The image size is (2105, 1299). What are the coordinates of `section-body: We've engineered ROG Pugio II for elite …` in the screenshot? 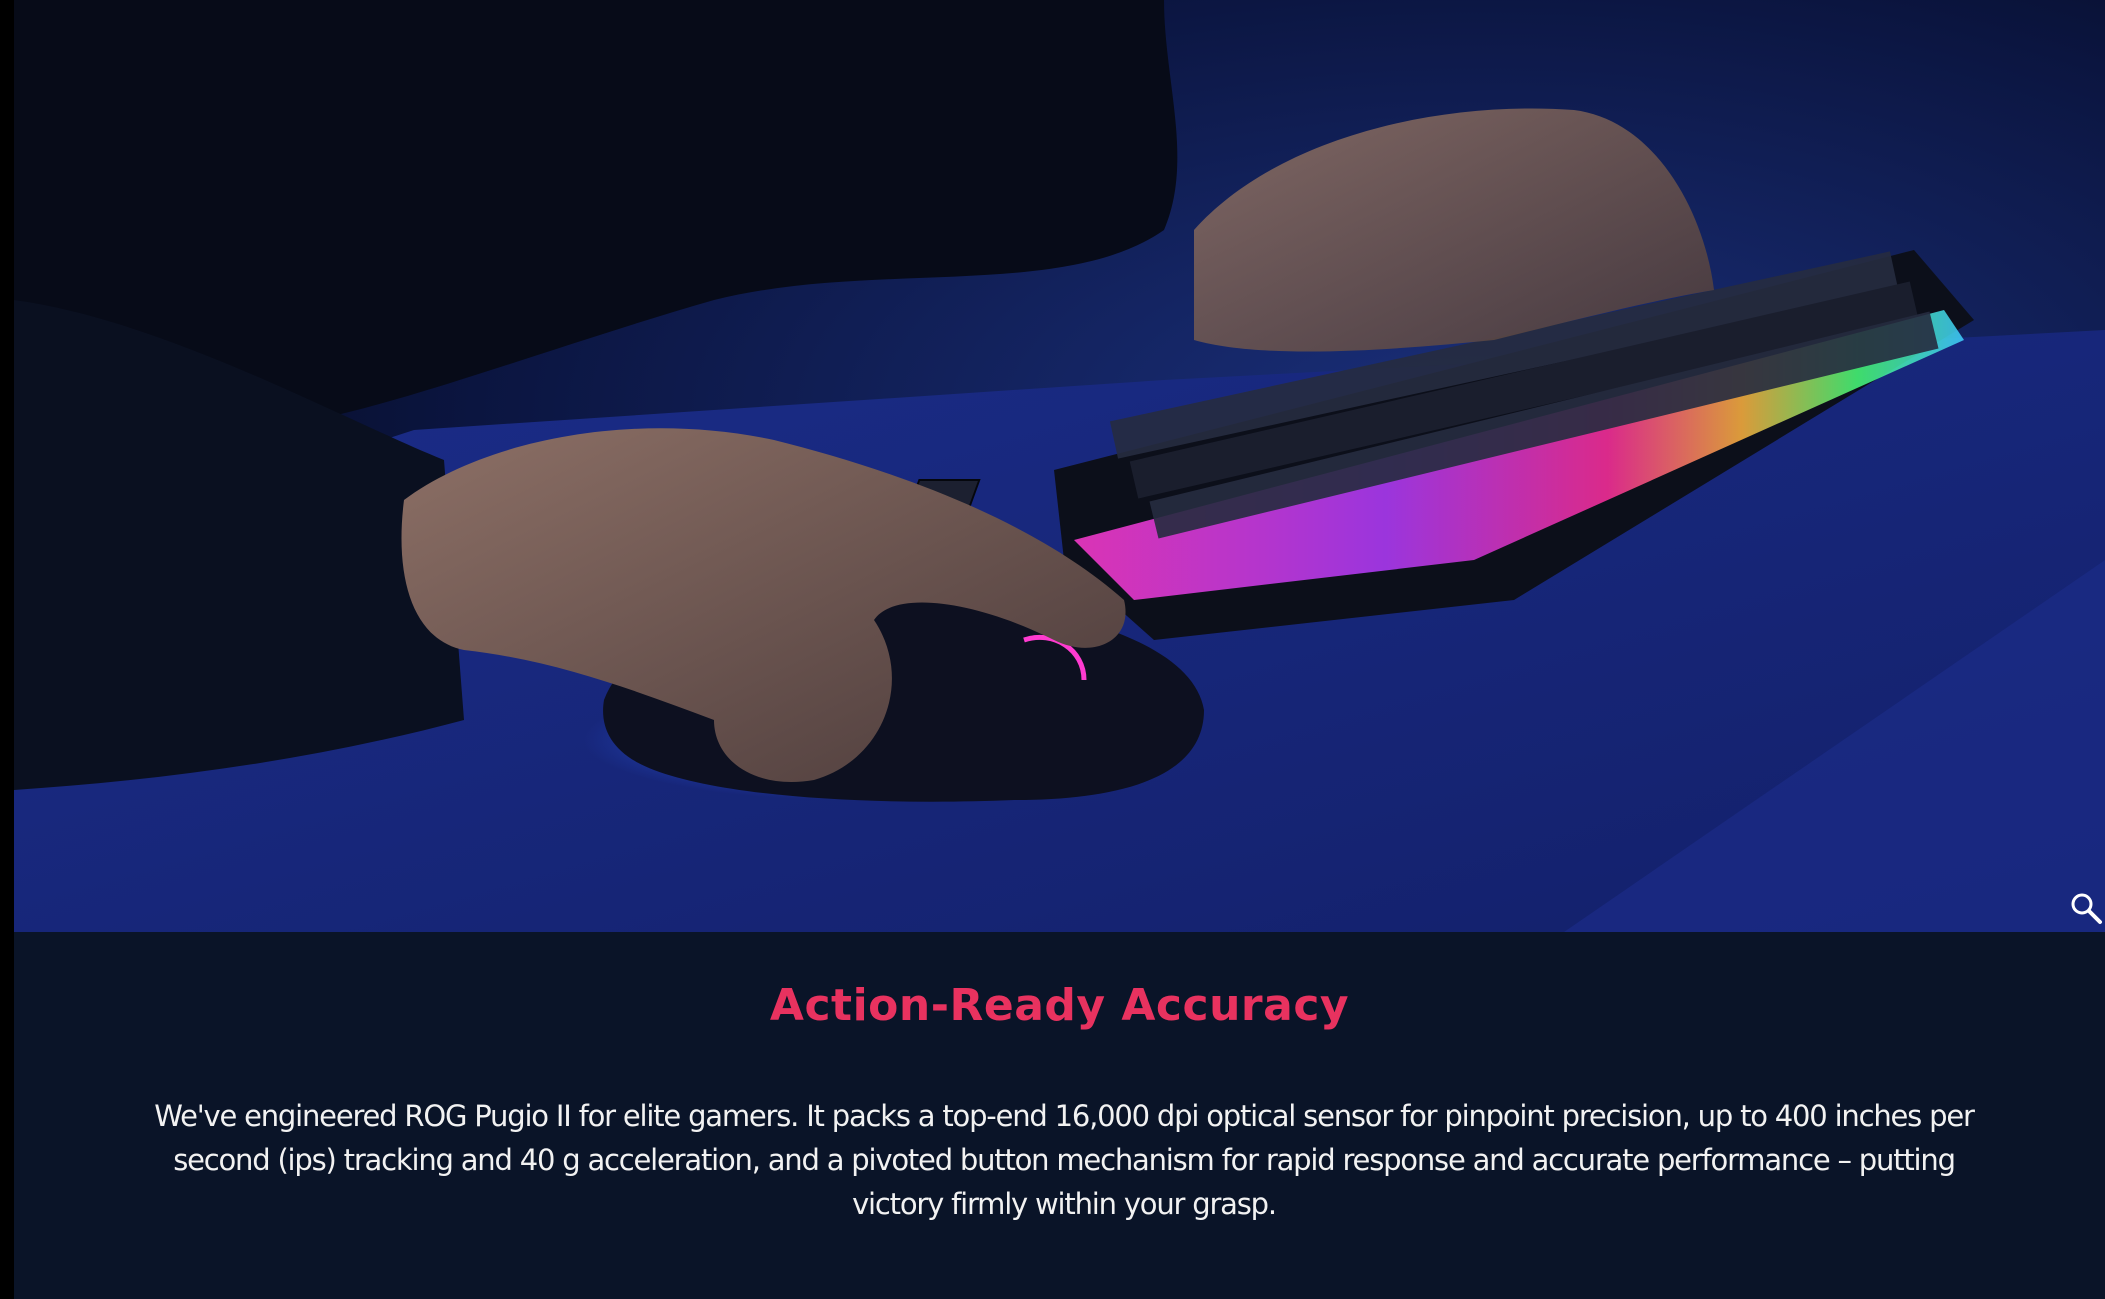 It's located at (1064, 1160).